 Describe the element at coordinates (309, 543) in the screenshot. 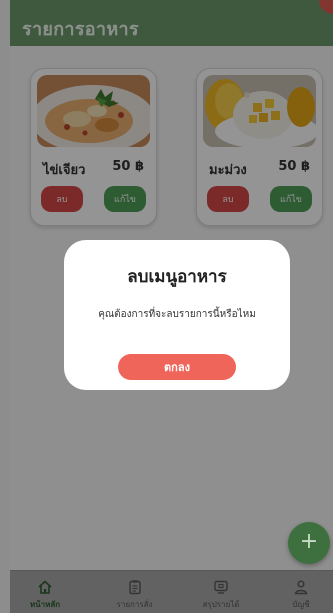

I see `add-menu-button: +` at that location.